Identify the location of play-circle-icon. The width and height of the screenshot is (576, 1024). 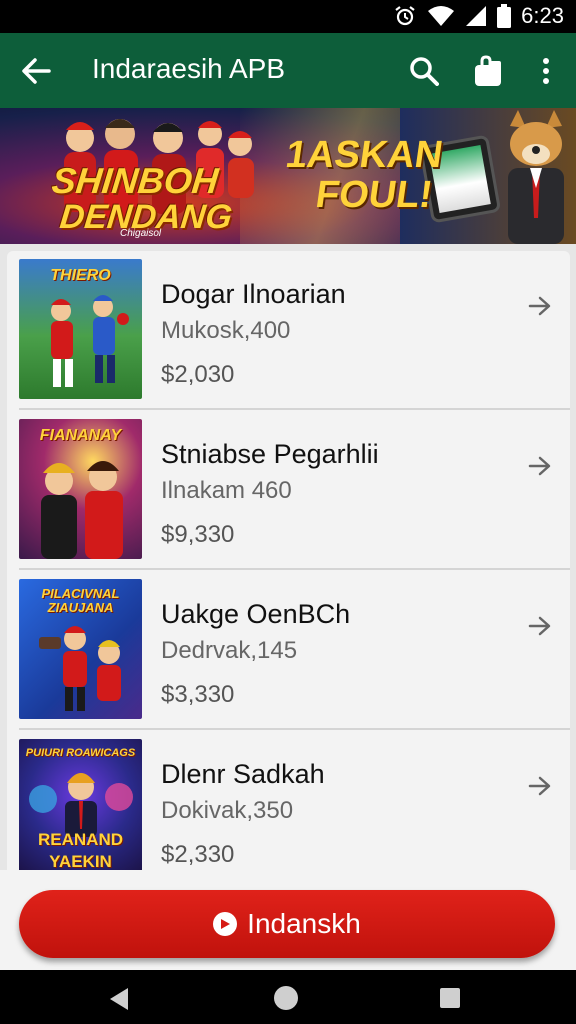
(225, 924).